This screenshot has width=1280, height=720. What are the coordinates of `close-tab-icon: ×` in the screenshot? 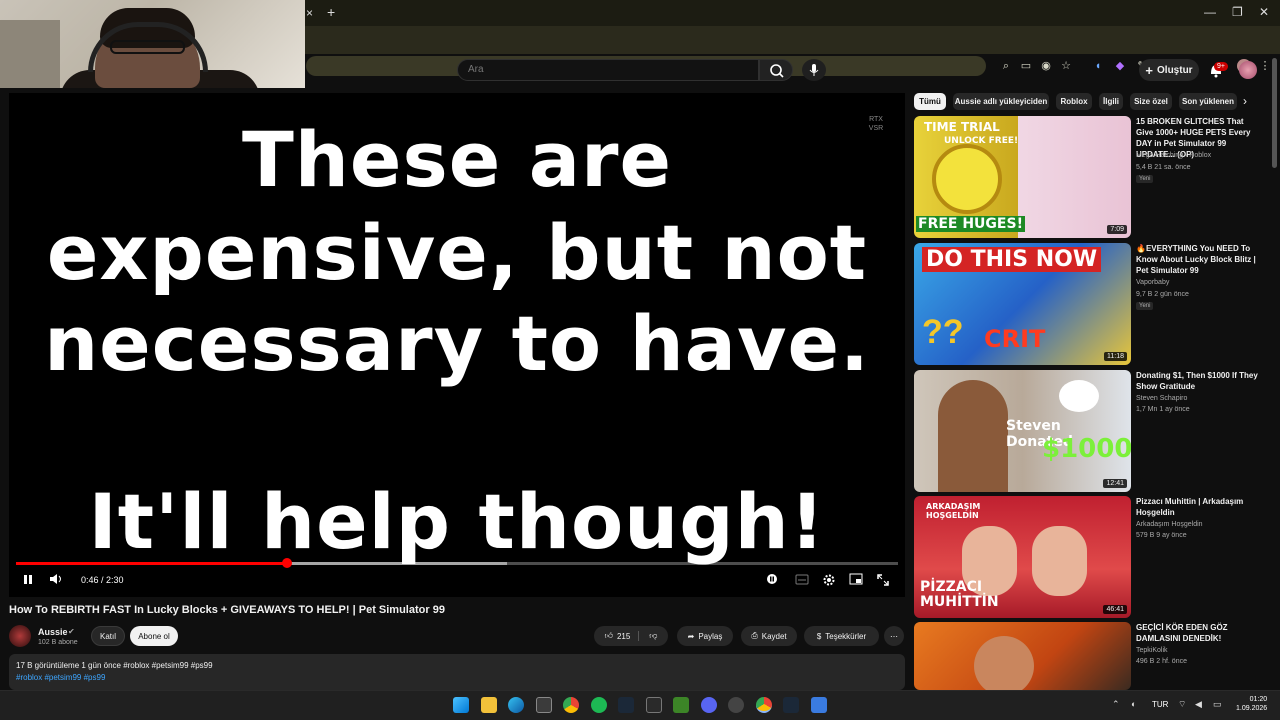 It's located at (309, 13).